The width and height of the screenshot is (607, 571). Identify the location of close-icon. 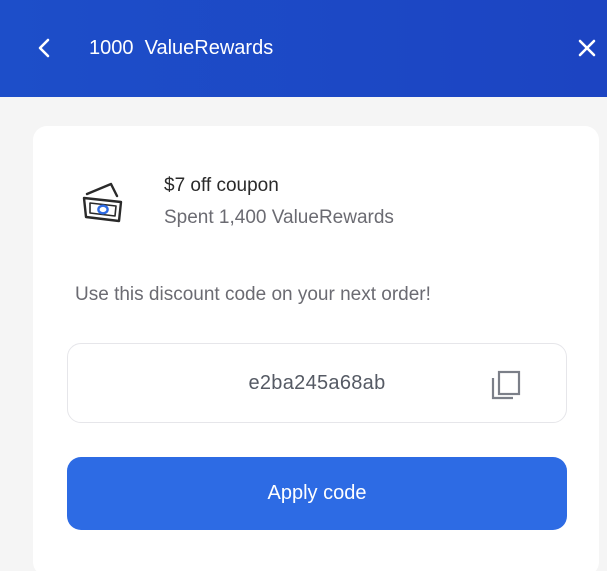
(587, 48).